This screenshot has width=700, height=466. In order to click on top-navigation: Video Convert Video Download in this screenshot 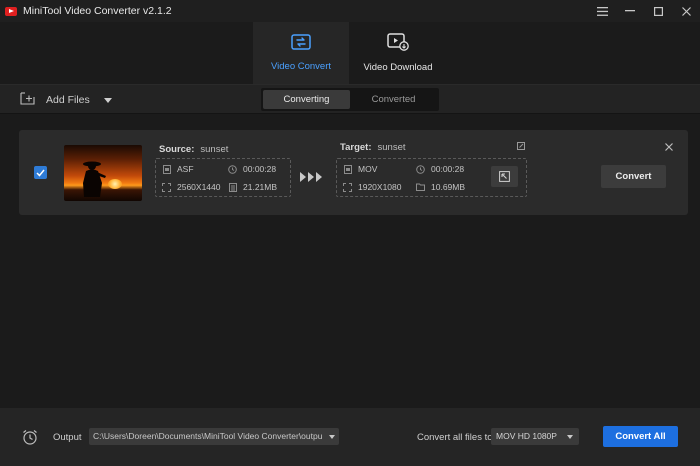, I will do `click(350, 53)`.